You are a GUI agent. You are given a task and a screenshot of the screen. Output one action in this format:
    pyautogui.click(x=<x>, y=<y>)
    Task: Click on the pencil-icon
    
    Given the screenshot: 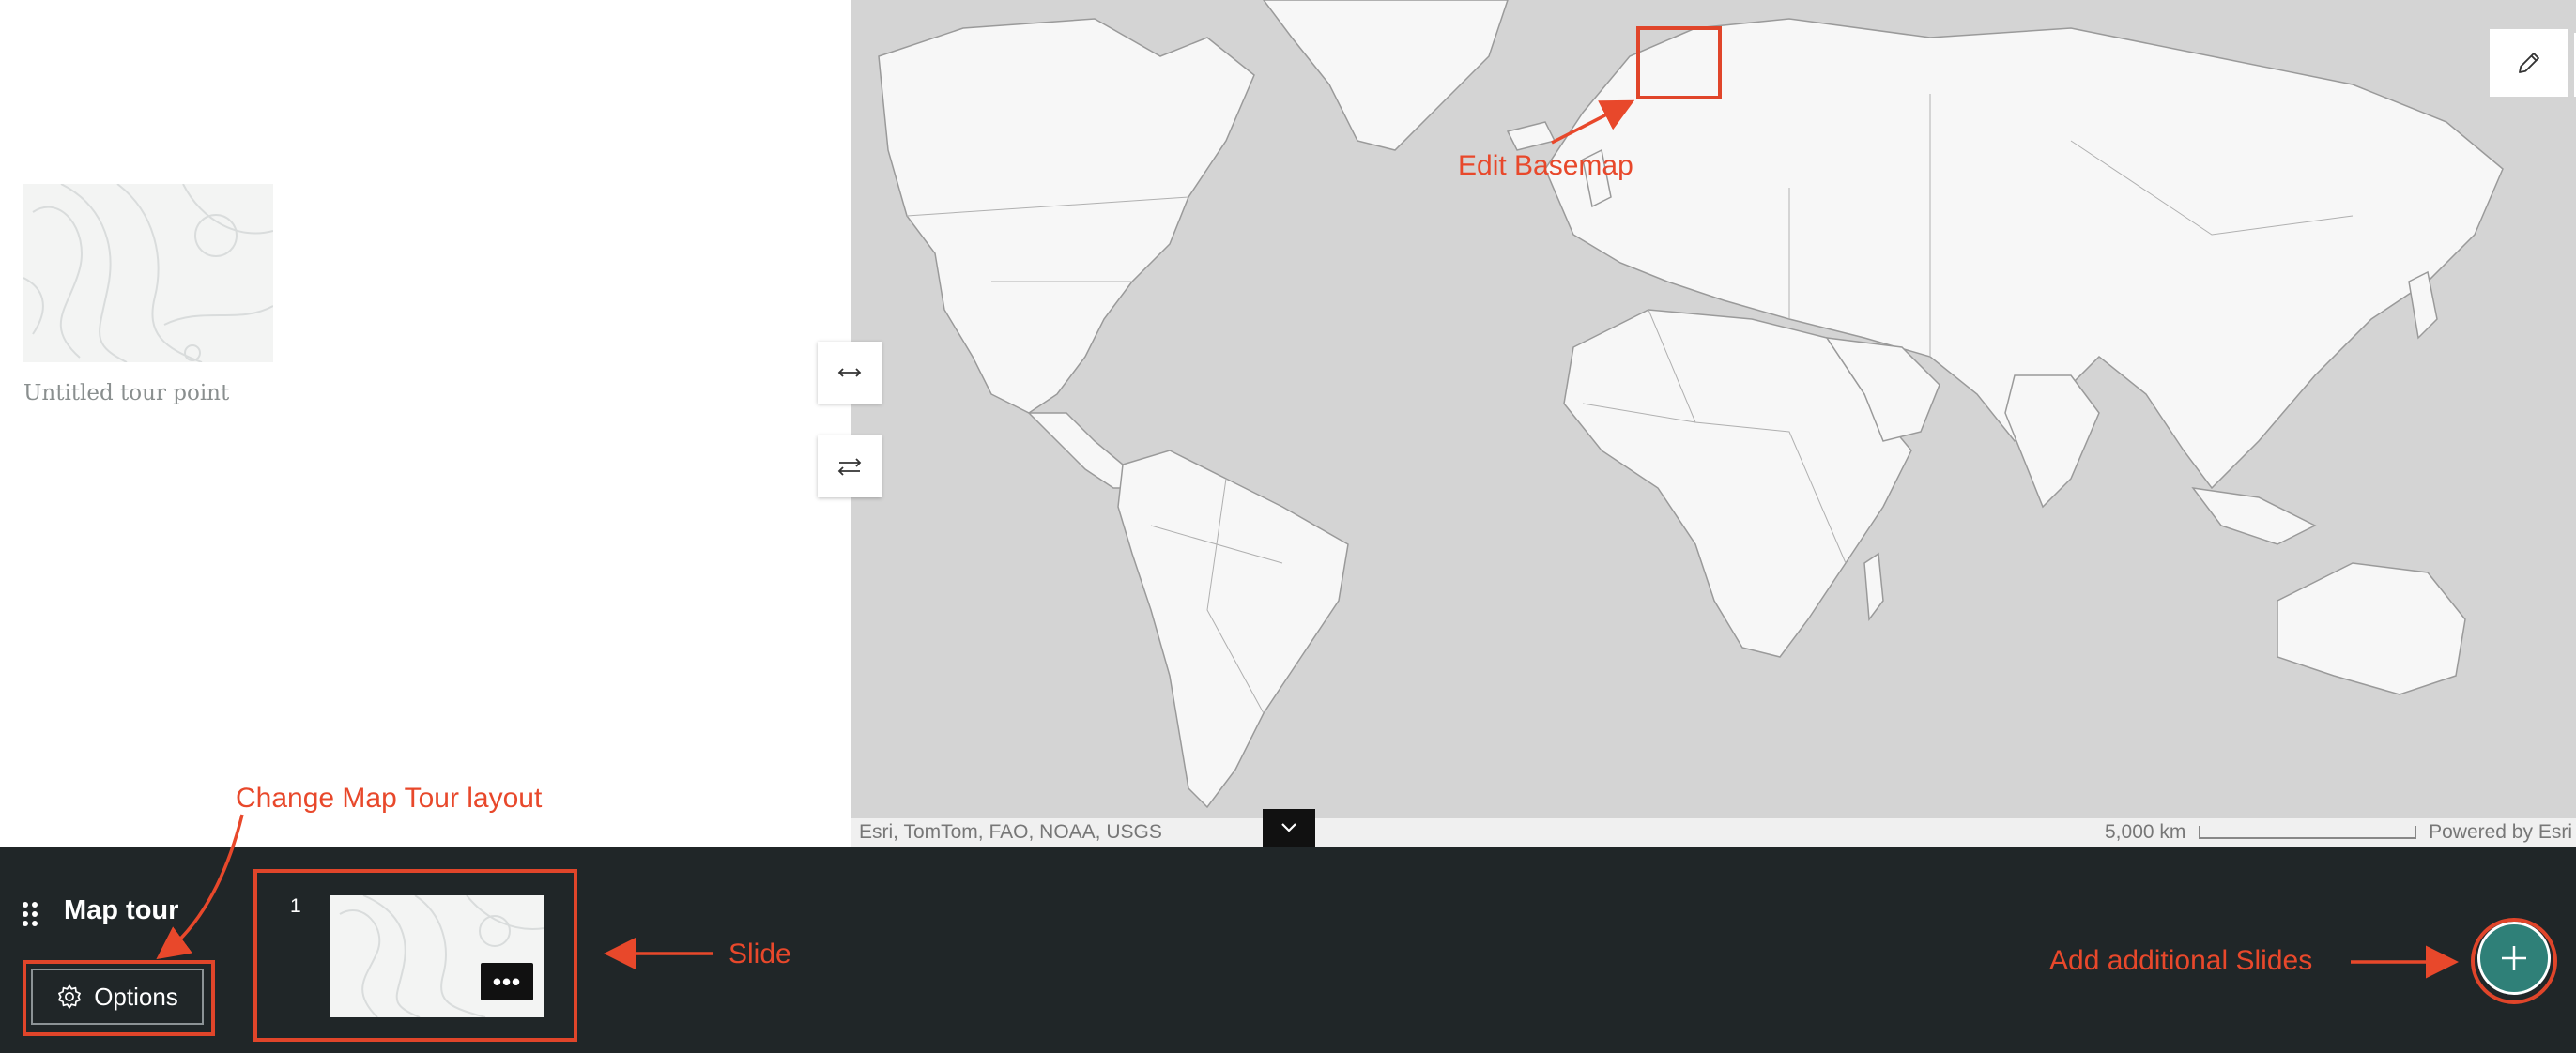 What is the action you would take?
    pyautogui.click(x=2529, y=63)
    